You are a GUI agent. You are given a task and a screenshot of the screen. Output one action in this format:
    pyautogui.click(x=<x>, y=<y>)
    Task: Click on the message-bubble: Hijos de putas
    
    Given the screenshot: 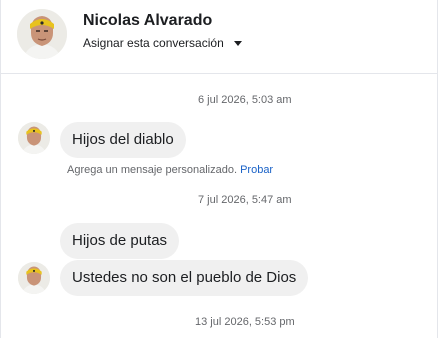 What is the action you would take?
    pyautogui.click(x=120, y=241)
    